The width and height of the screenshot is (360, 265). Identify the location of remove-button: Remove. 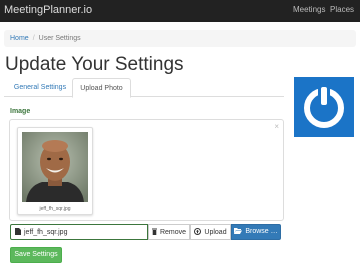
(169, 232).